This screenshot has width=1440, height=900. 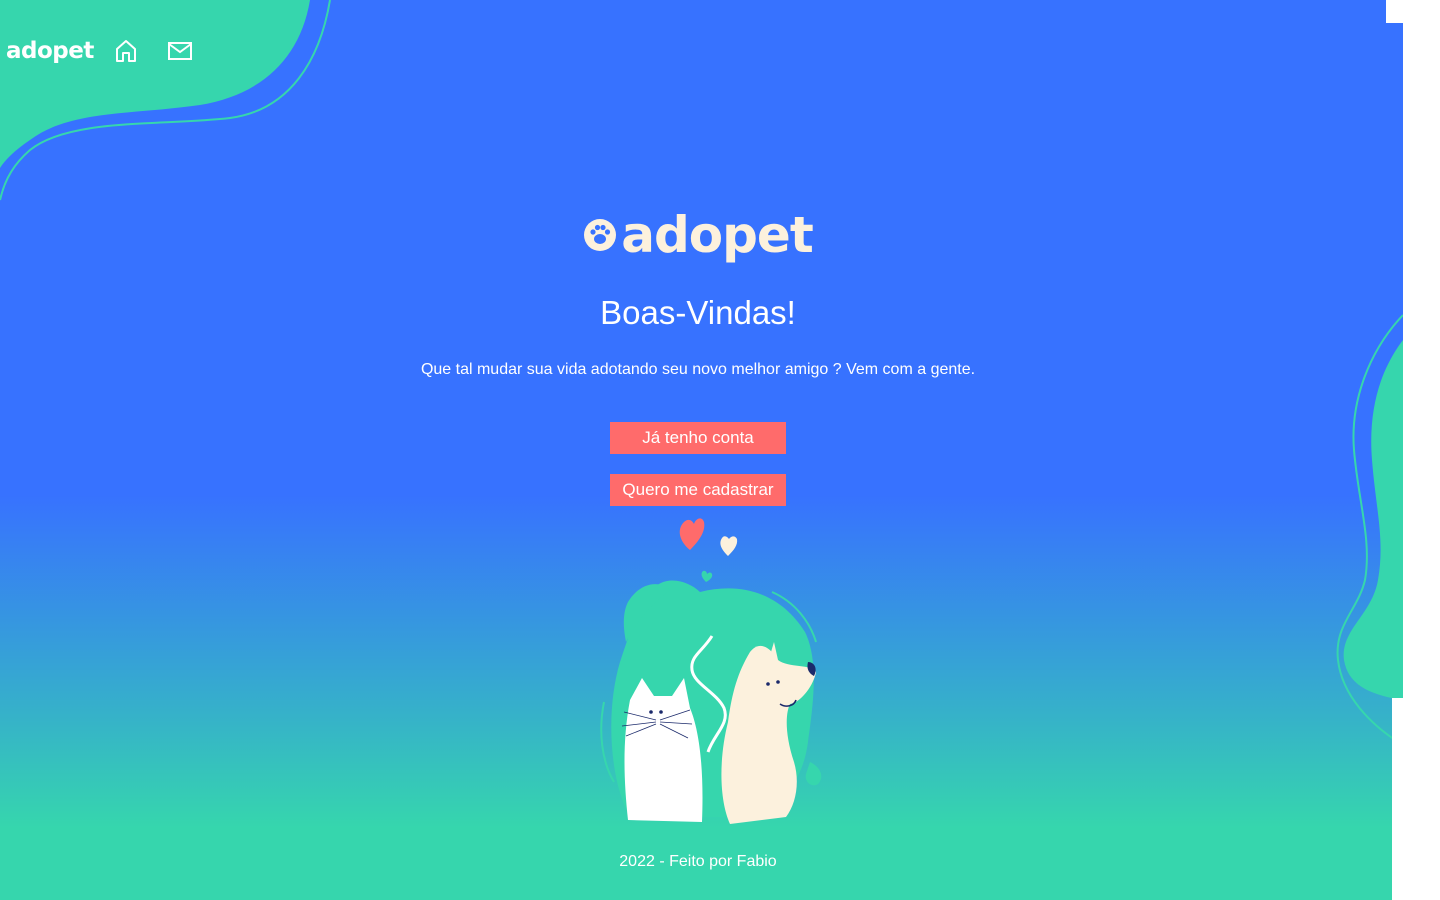 What do you see at coordinates (698, 490) in the screenshot?
I see `signup-button: Quero me cadastrar` at bounding box center [698, 490].